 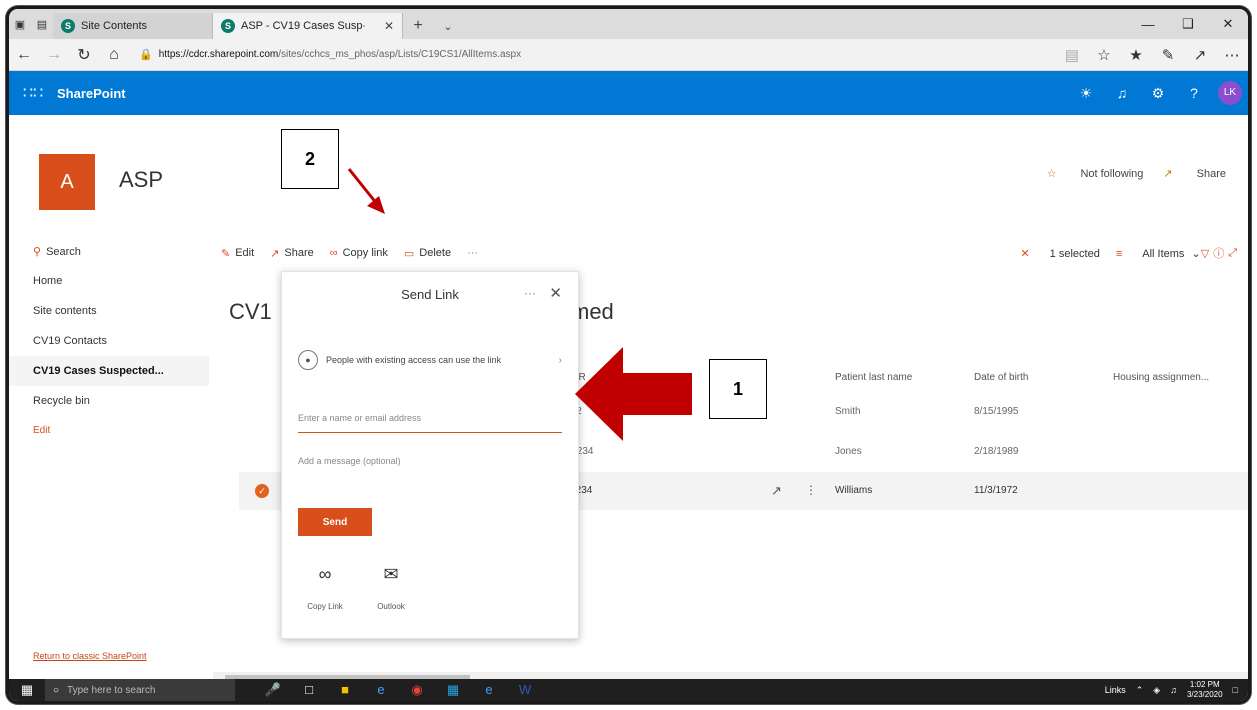 I want to click on taskbar-clock: 1:02 PM 3/23/2020, so click(x=1205, y=690).